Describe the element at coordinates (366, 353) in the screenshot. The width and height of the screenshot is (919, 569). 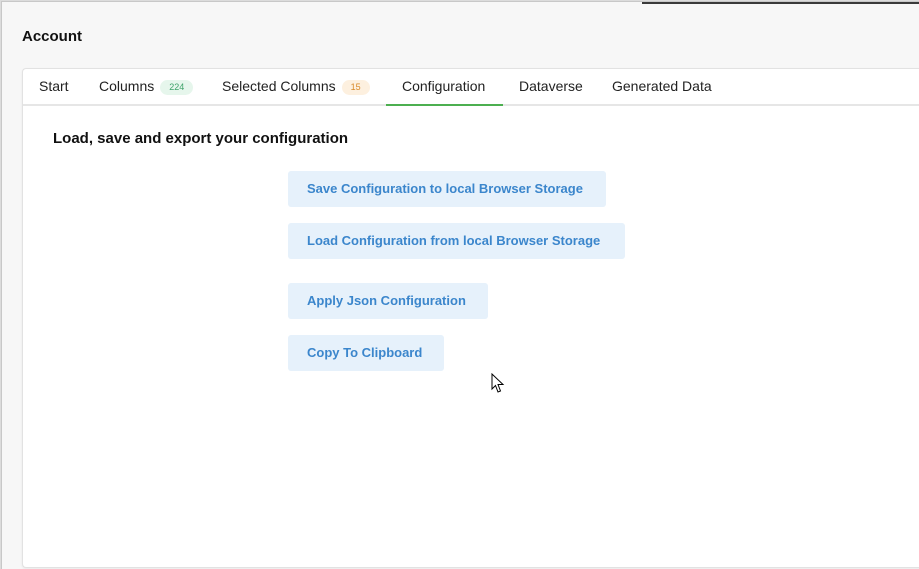
I see `copy-to-clipboard-button: Copy To Clipboard` at that location.